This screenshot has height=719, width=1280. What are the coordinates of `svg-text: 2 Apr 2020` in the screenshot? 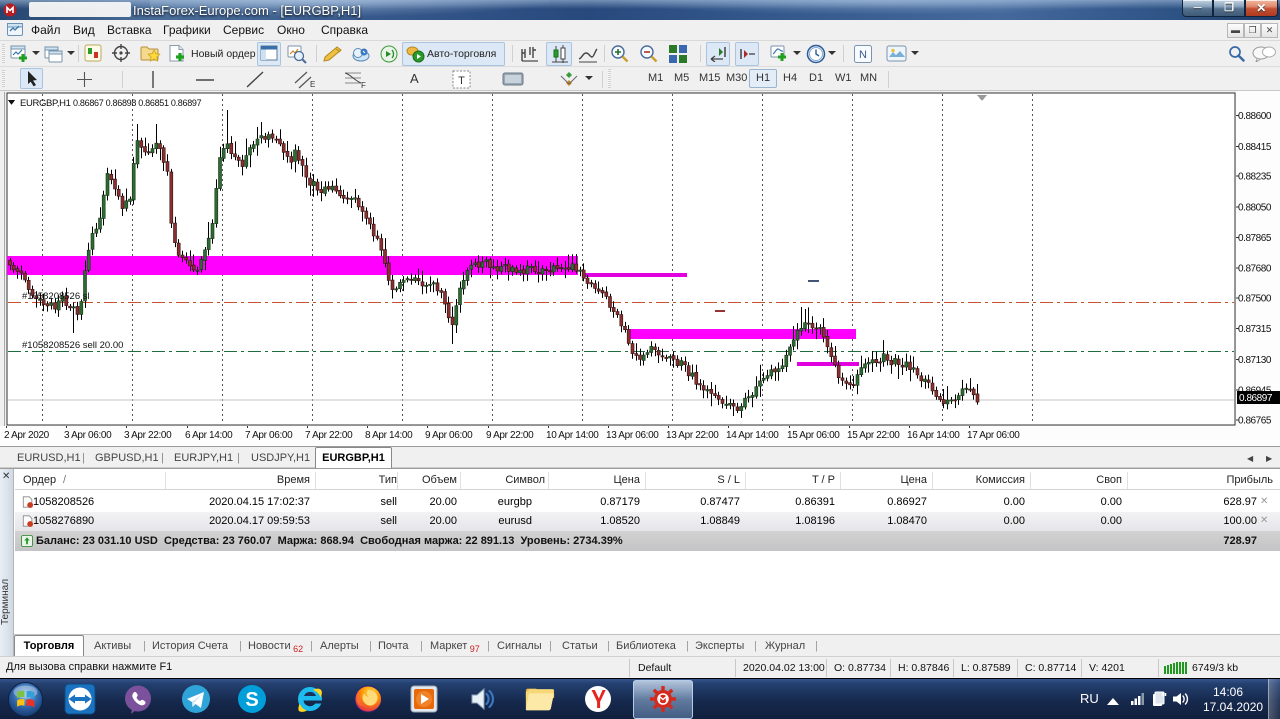 It's located at (27, 435).